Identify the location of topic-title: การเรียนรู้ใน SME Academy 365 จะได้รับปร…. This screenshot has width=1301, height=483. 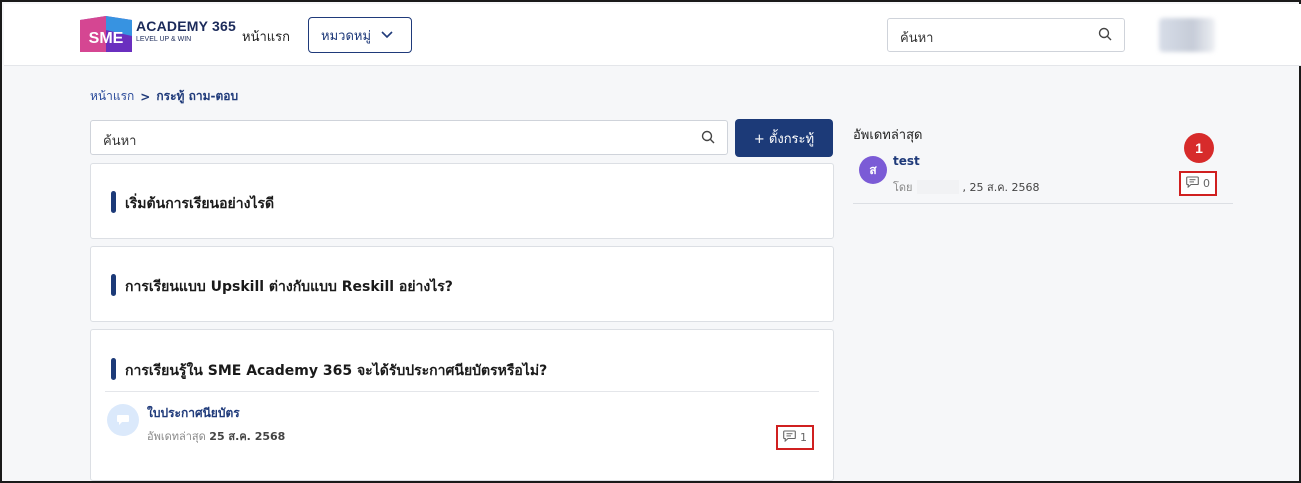
(336, 371).